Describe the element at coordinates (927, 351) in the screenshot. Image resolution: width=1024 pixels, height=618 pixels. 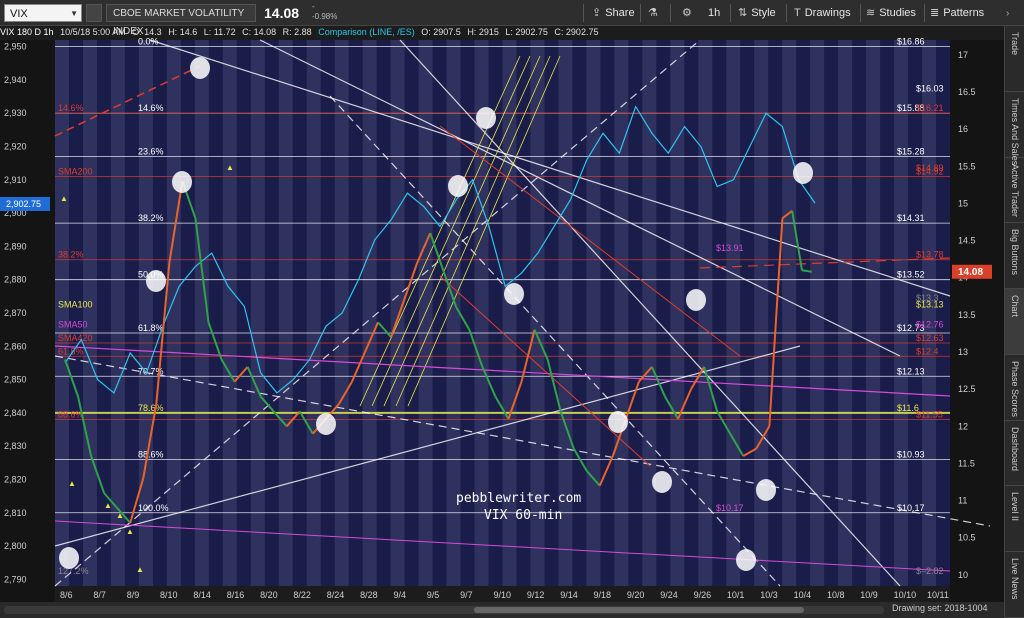
I see `red-price-label: $12.4` at that location.